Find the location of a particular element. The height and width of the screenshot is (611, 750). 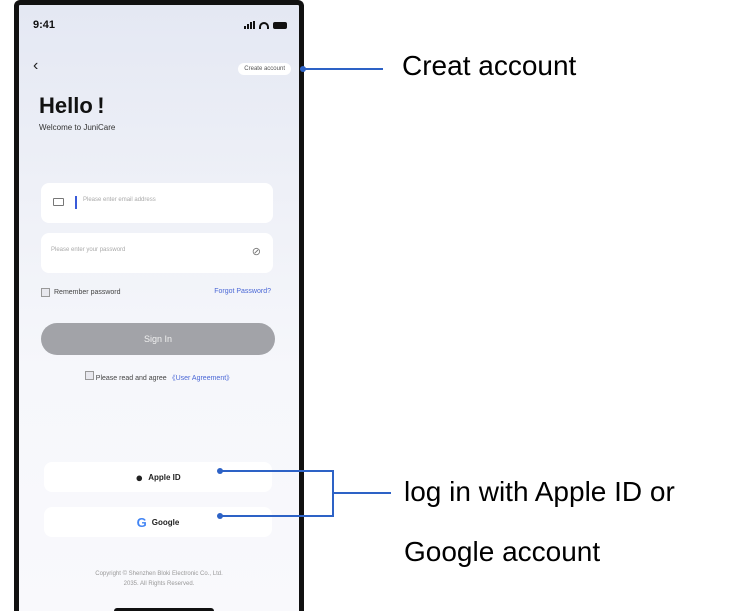

agree-checkbox-icon is located at coordinates (89, 375).